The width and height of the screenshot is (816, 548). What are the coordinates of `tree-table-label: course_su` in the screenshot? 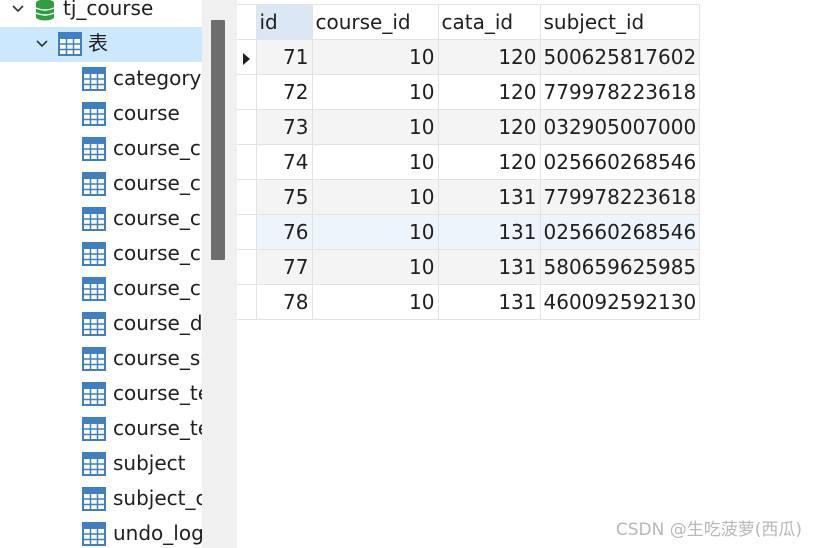 It's located at (157, 358).